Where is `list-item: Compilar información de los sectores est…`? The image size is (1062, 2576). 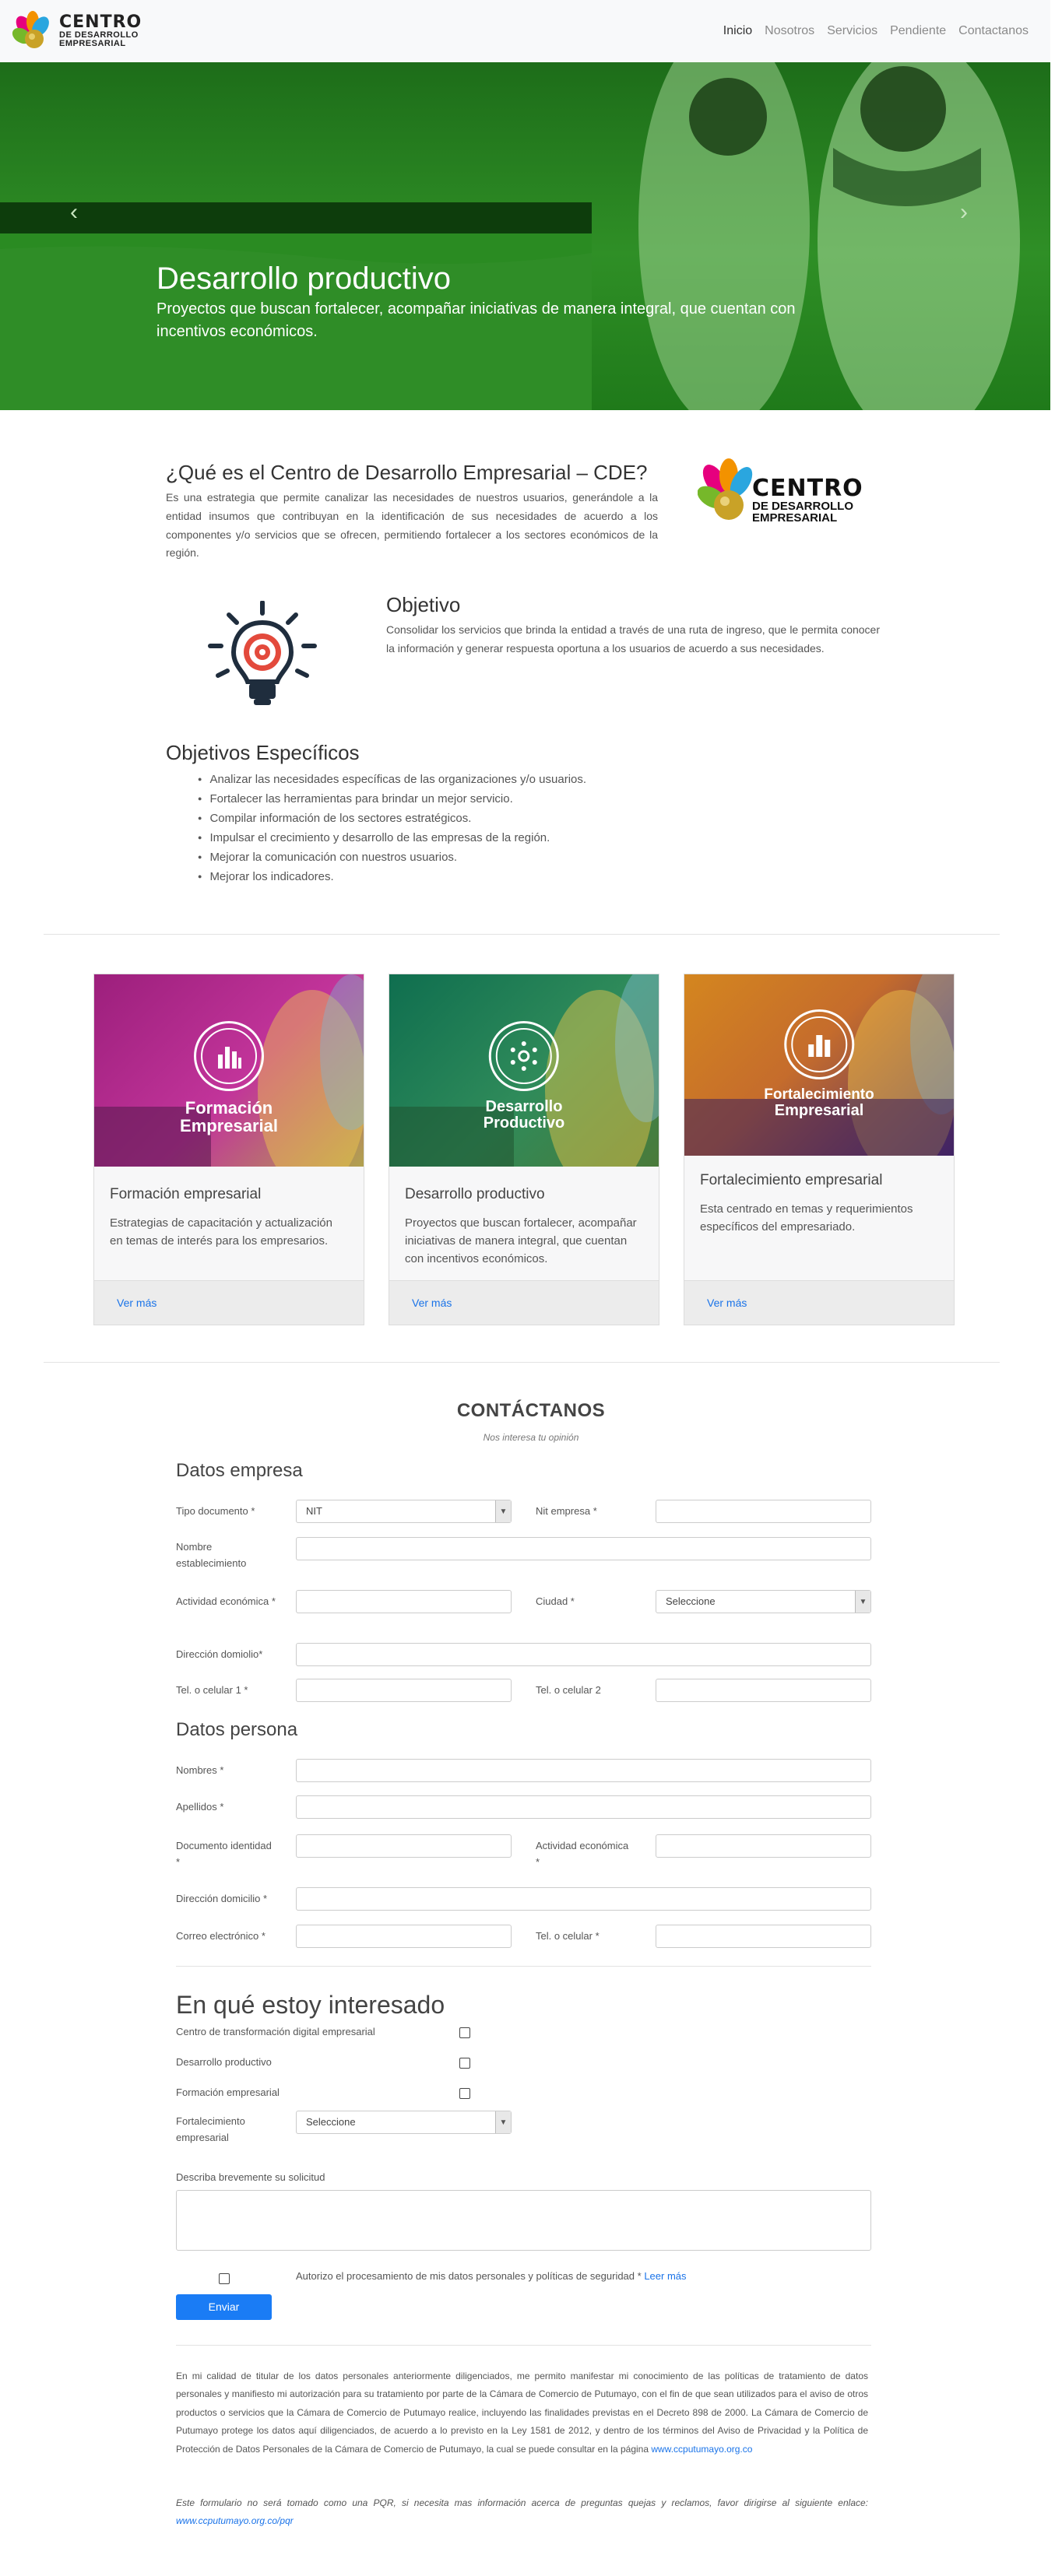 list-item: Compilar información de los sectores est… is located at coordinates (392, 819).